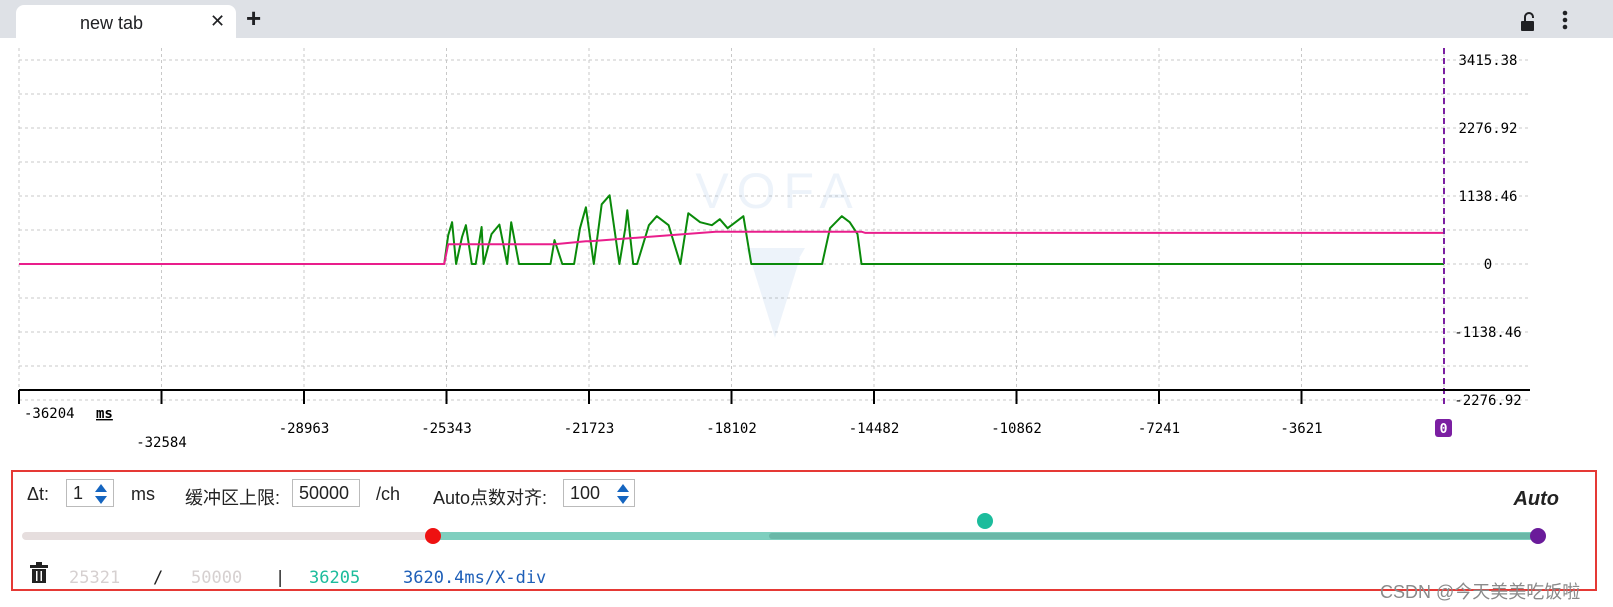 This screenshot has height=607, width=1613. Describe the element at coordinates (143, 494) in the screenshot. I see `dt-unit: ms` at that location.